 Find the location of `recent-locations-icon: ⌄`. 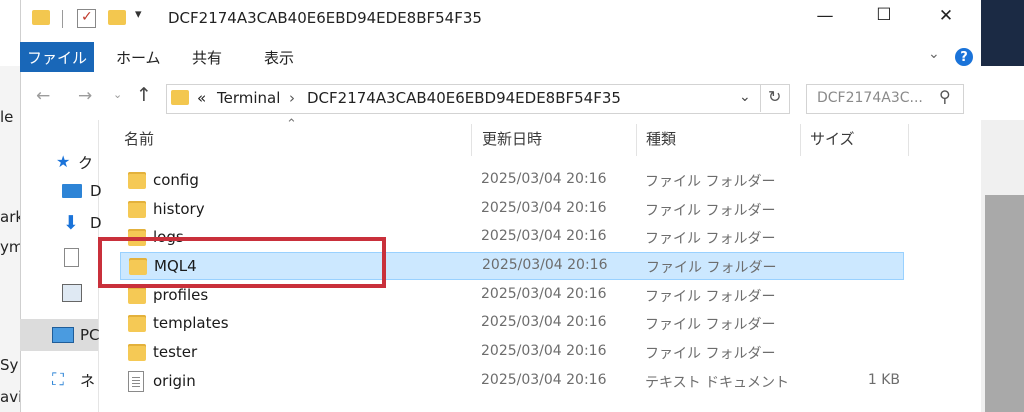

recent-locations-icon: ⌄ is located at coordinates (117, 94).